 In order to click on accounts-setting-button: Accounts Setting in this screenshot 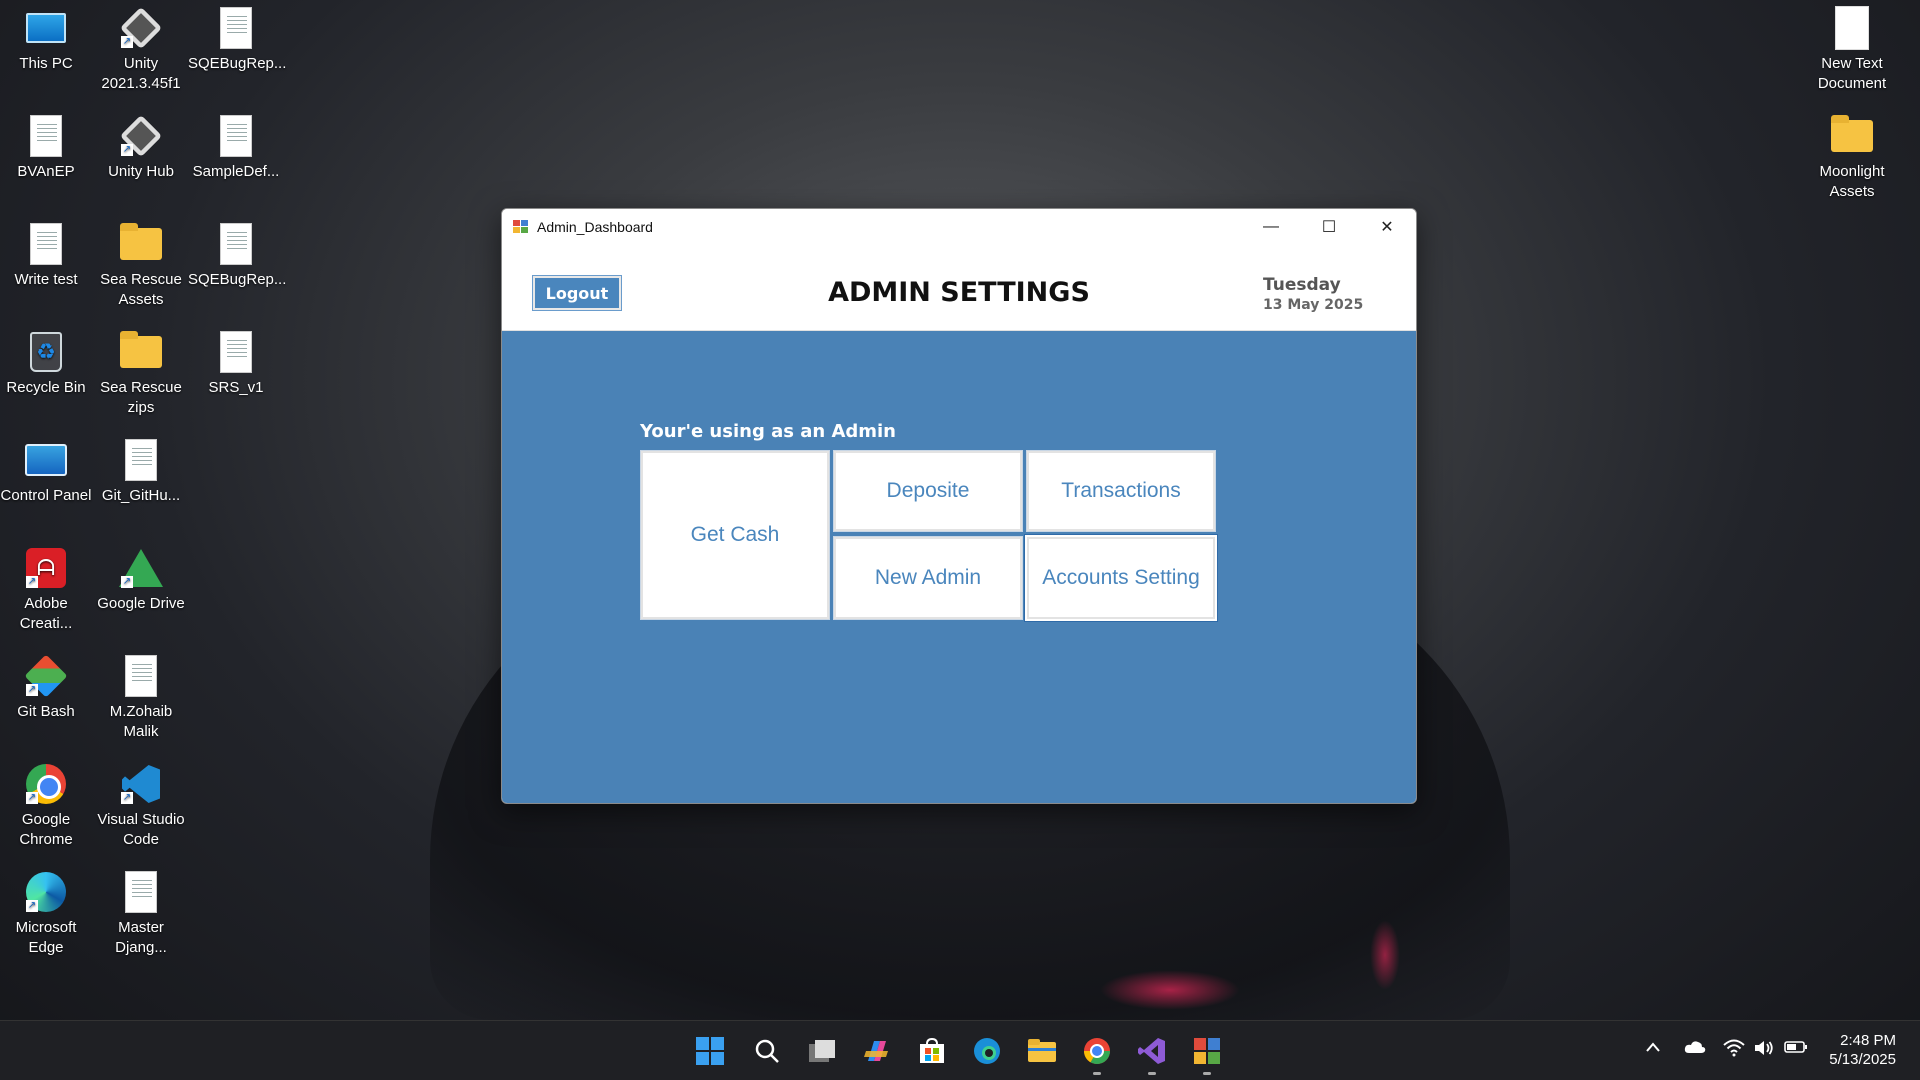, I will do `click(1121, 578)`.